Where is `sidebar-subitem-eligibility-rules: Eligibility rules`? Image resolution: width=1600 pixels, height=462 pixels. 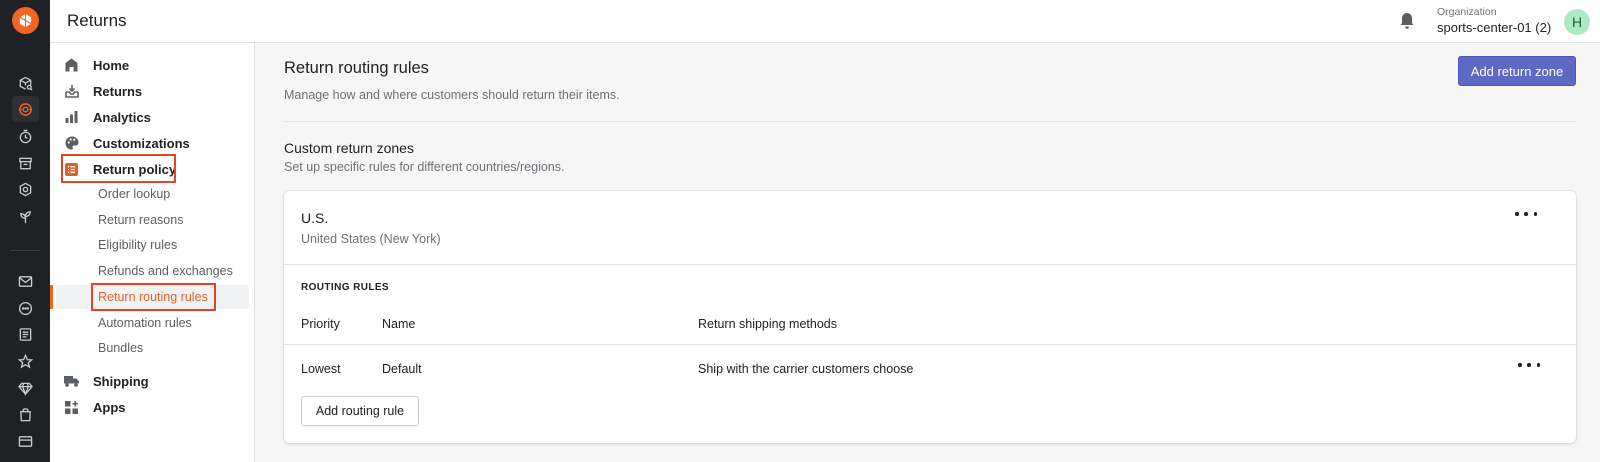
sidebar-subitem-eligibility-rules: Eligibility rules is located at coordinates (137, 245).